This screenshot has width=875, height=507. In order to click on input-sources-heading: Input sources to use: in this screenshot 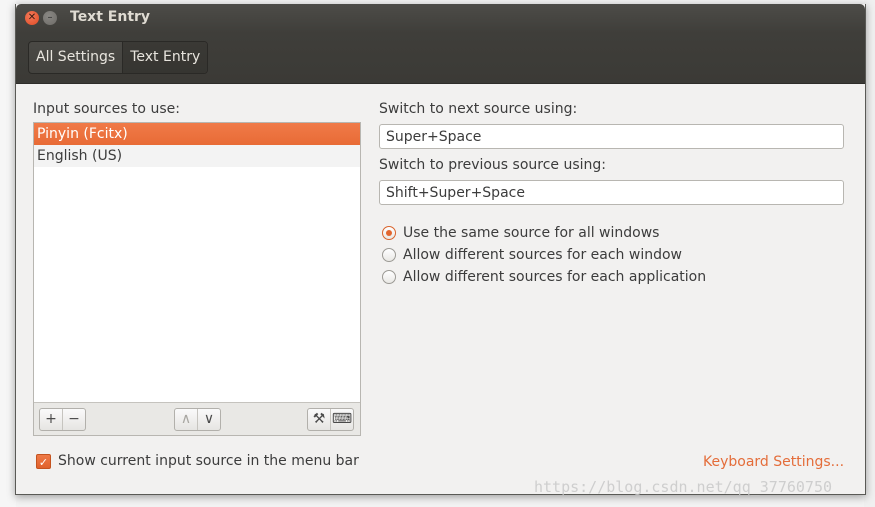, I will do `click(106, 109)`.